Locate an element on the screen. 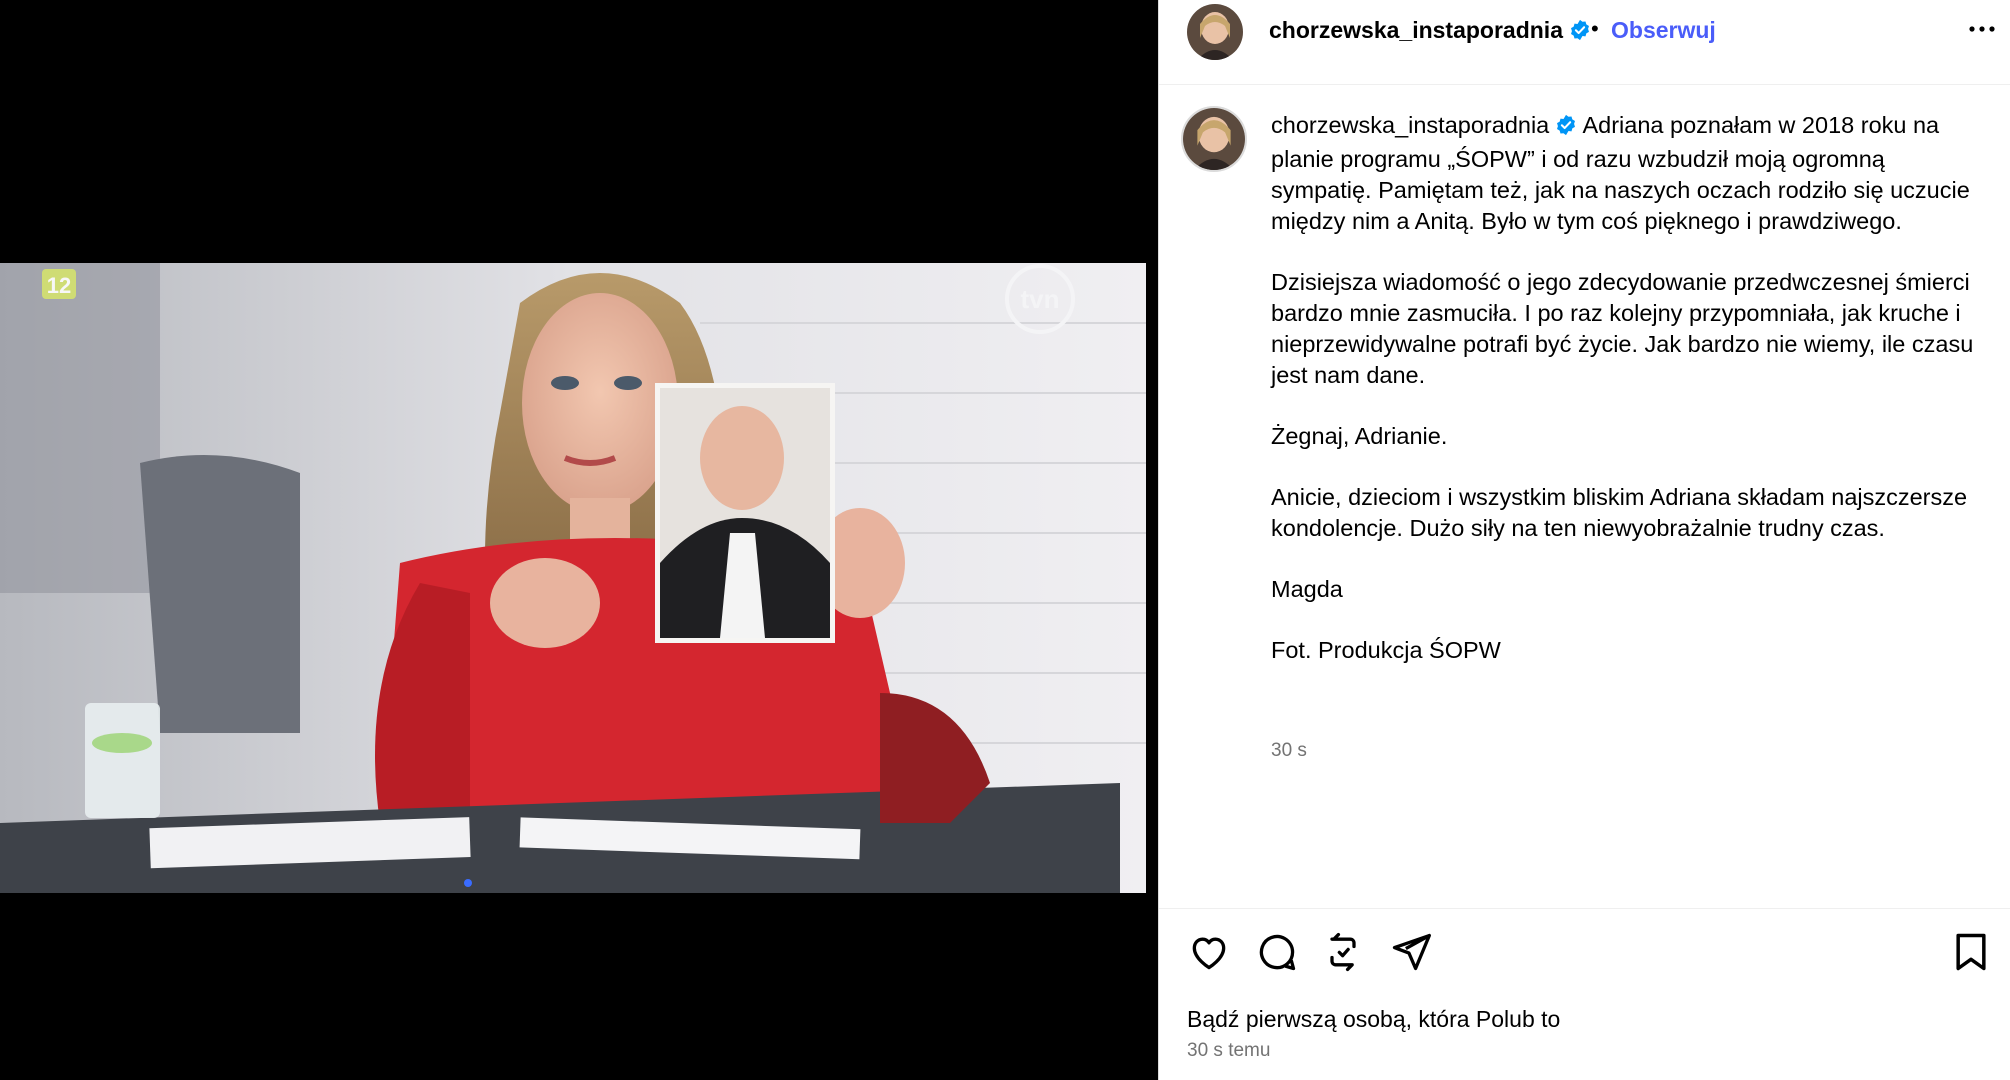 This screenshot has width=2010, height=1080. comment-icon is located at coordinates (1277, 952).